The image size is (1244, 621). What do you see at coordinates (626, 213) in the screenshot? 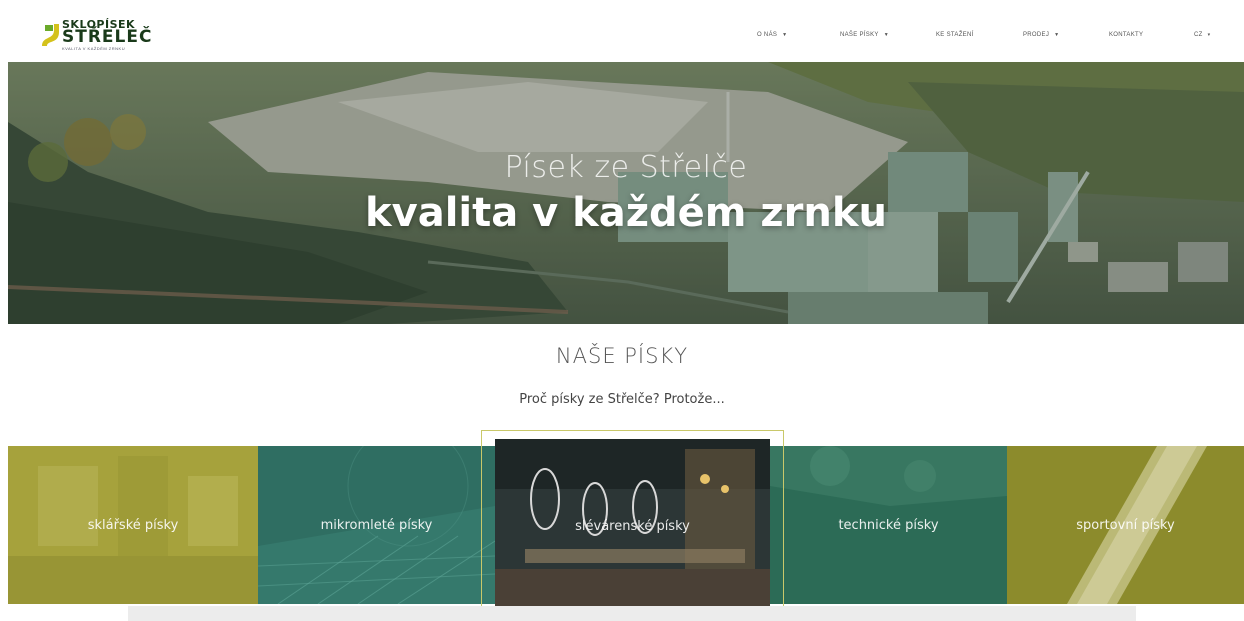
I see `hero-title: kvalita v každém zrnku` at bounding box center [626, 213].